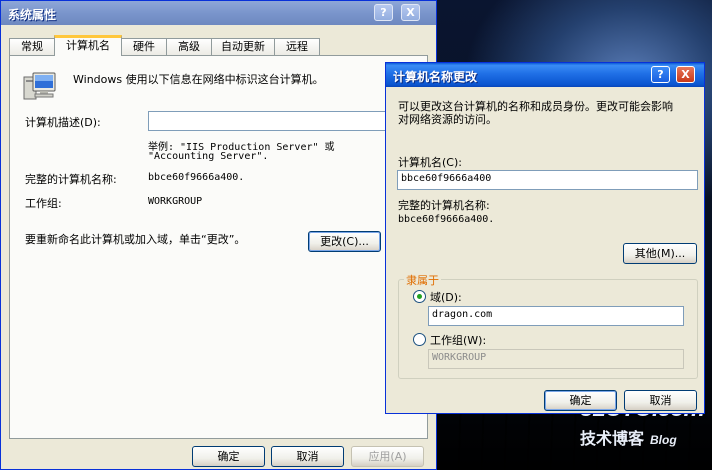  What do you see at coordinates (444, 205) in the screenshot?
I see `dialog-full-name-label: 完整的计算机名称:` at bounding box center [444, 205].